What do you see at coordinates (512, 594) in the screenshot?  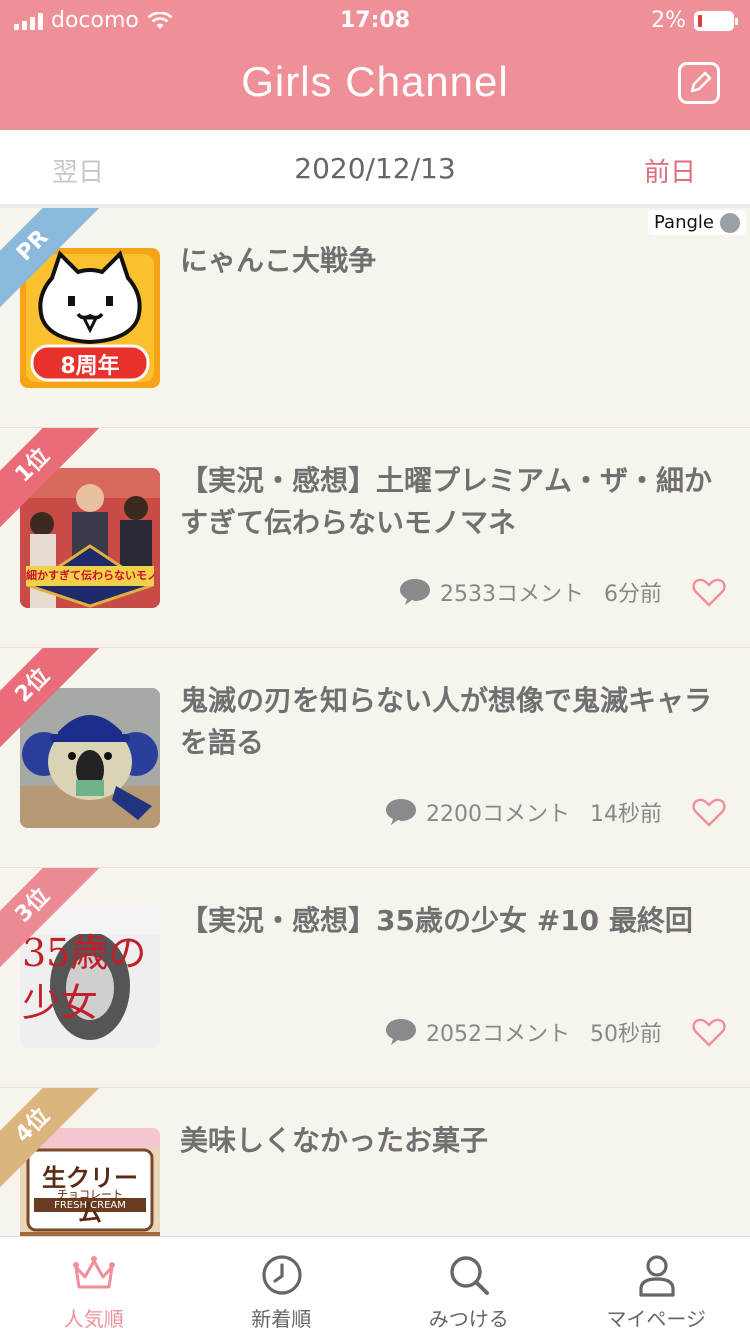 I see `comment-count: 2533コメント` at bounding box center [512, 594].